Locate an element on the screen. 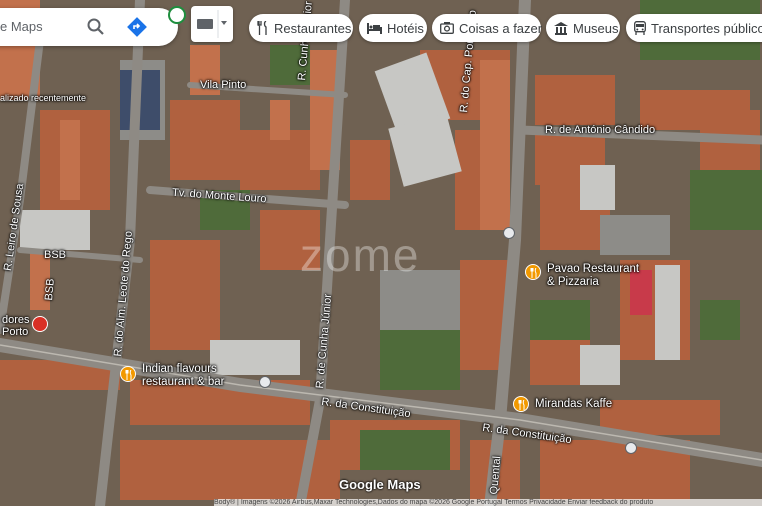  chip-label: Museus is located at coordinates (596, 28).